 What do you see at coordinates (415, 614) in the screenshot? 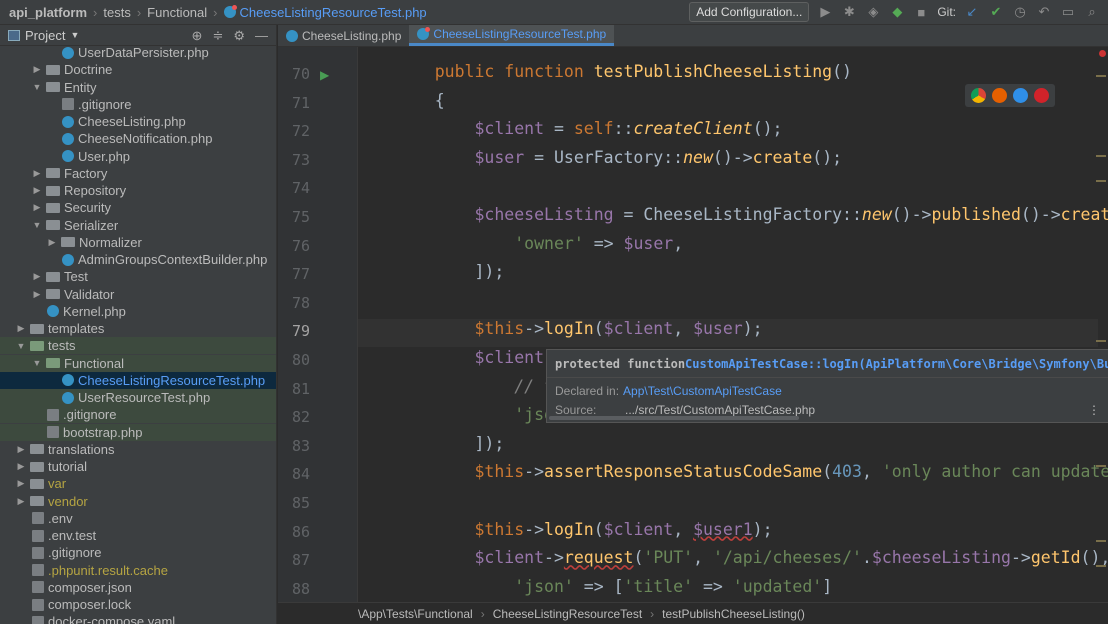
I see `crumb-namespace: \App\Tests\Functional` at bounding box center [415, 614].